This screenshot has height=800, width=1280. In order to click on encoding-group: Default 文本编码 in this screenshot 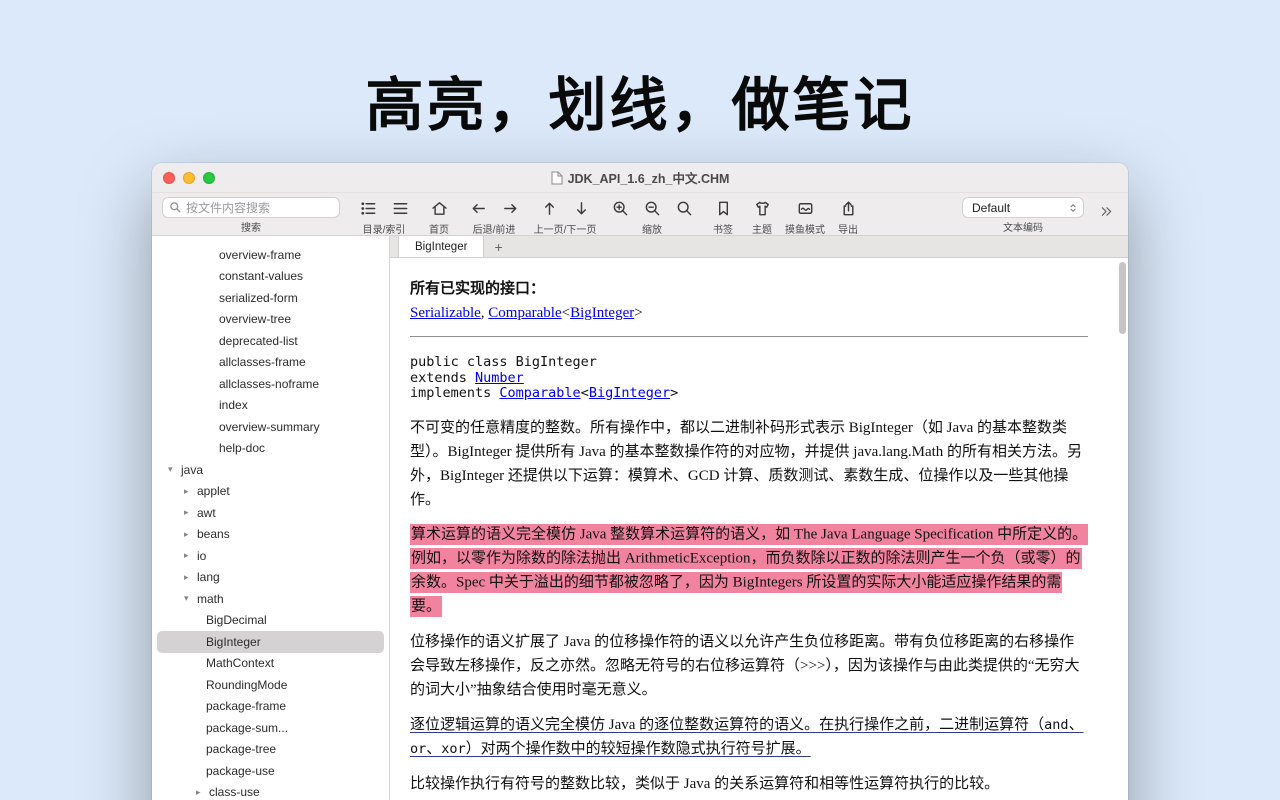, I will do `click(1023, 215)`.